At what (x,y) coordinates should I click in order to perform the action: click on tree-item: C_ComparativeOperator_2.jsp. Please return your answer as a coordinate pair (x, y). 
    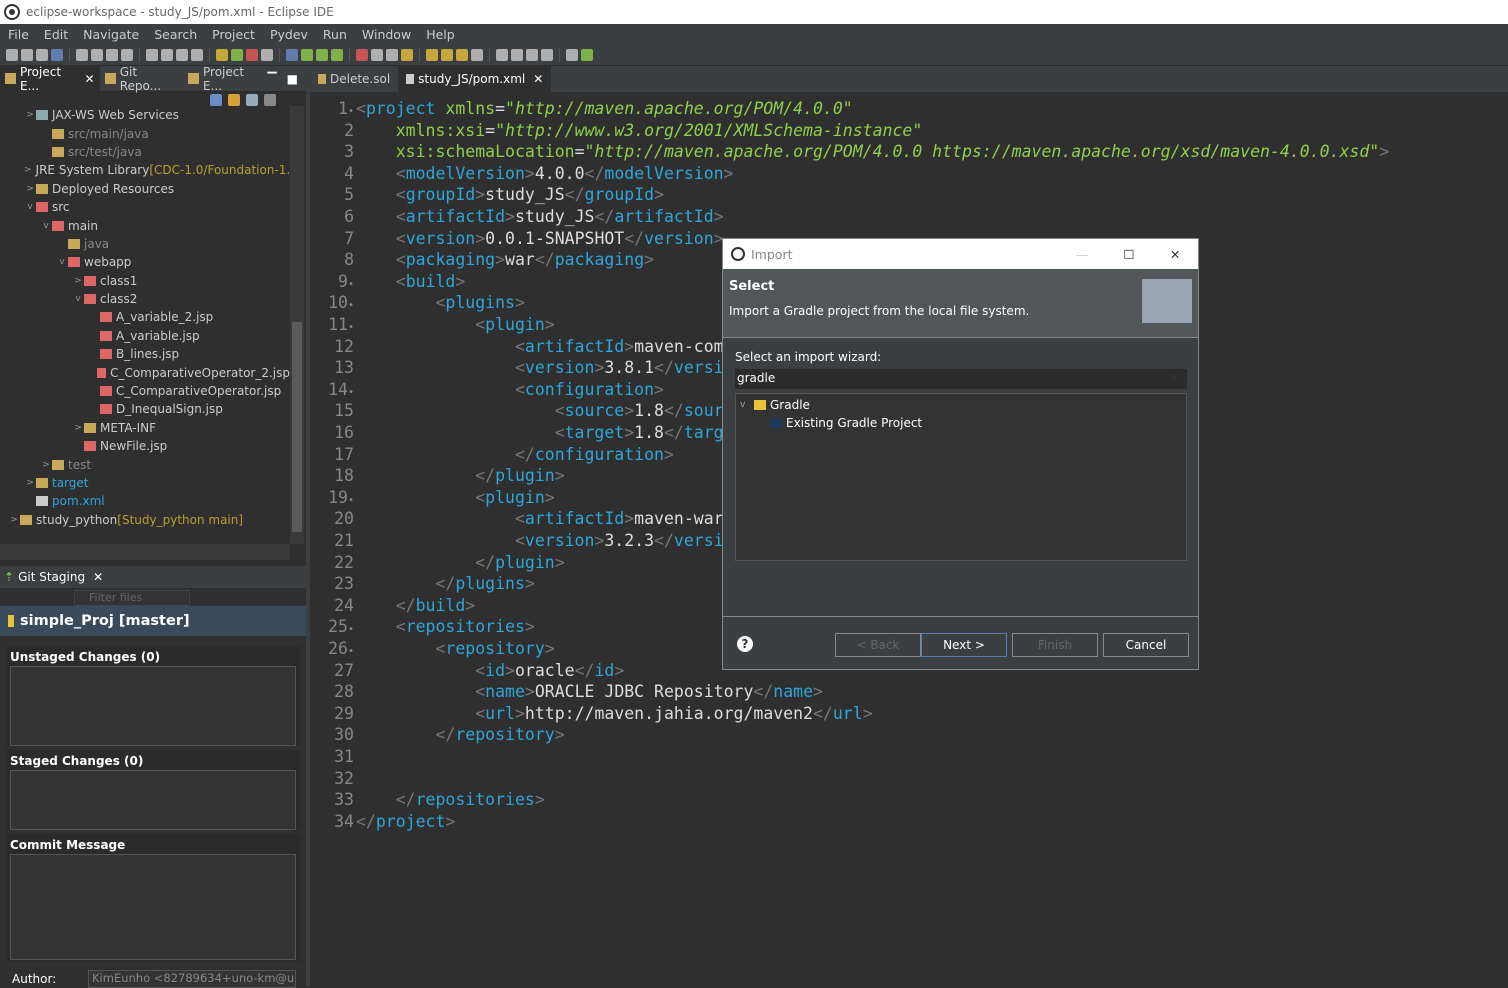
    Looking at the image, I should click on (145, 372).